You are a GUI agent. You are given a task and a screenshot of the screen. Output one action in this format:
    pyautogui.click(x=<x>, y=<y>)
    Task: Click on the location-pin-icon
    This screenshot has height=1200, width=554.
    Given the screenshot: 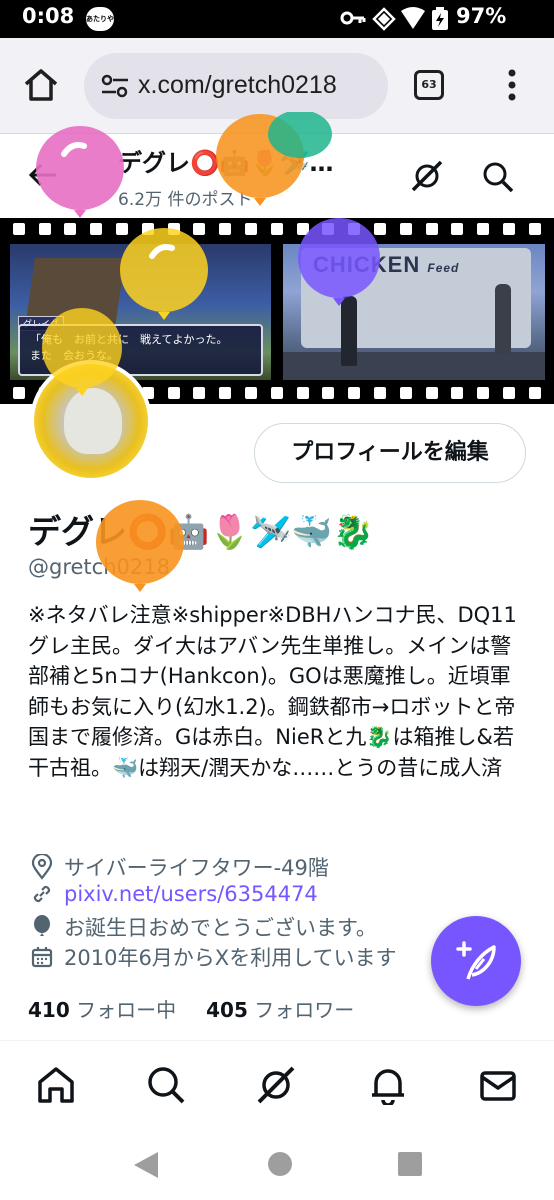 What is the action you would take?
    pyautogui.click(x=42, y=867)
    